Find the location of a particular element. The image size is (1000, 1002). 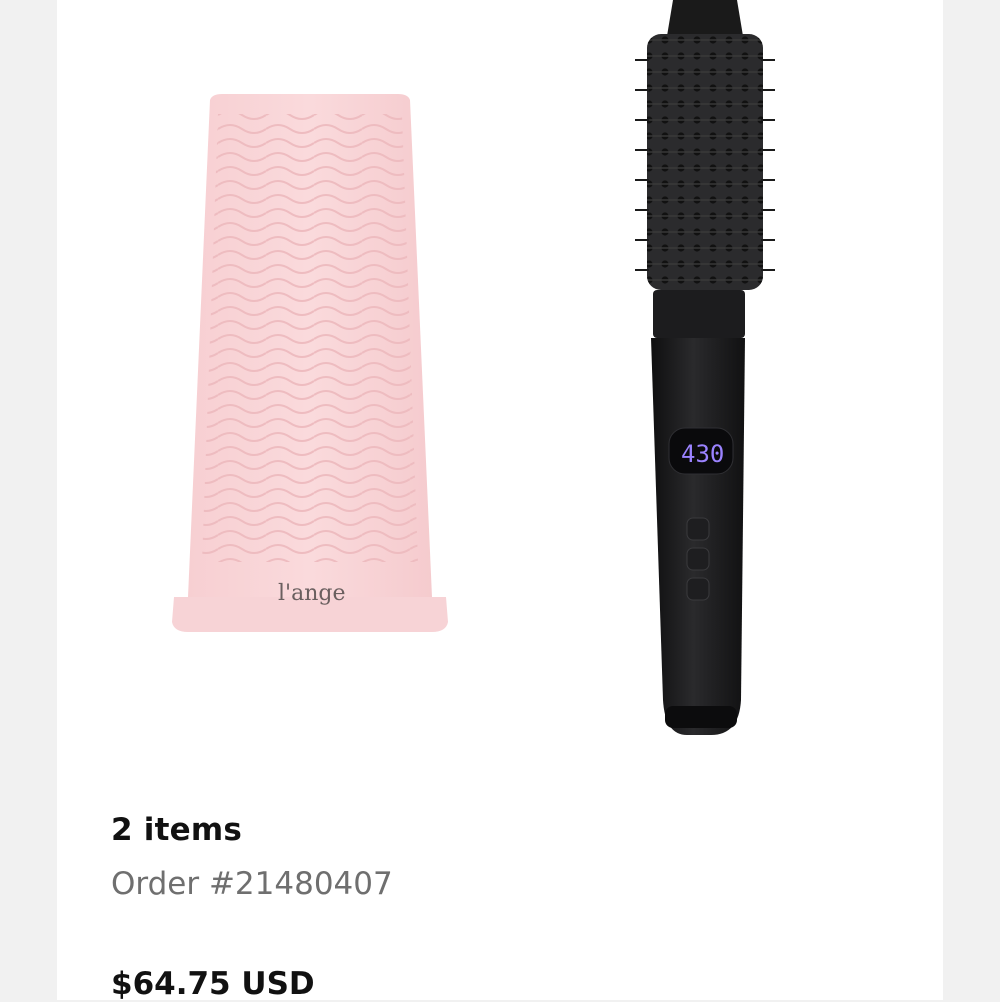

order-number: Order #21480407 is located at coordinates (252, 884).